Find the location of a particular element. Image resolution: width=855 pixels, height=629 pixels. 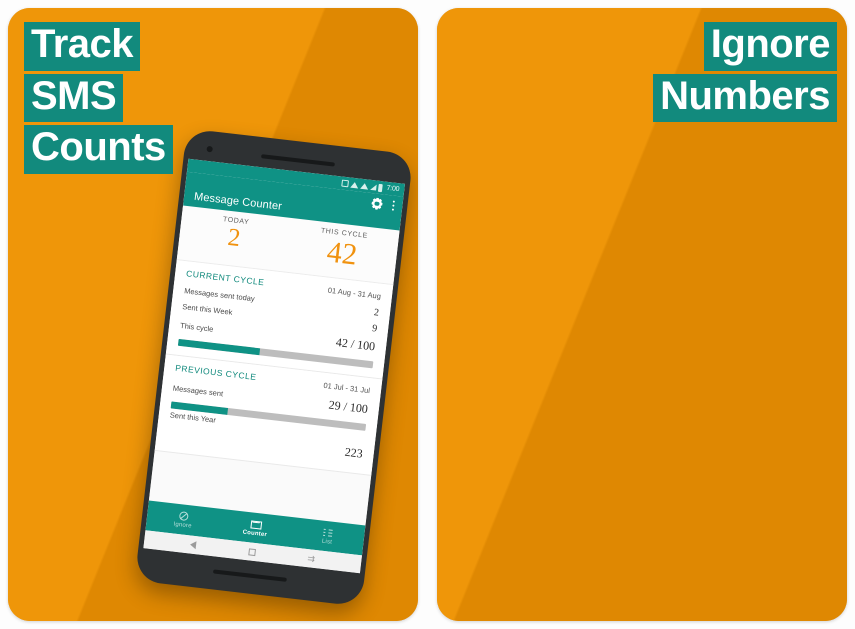

recents-icon: ⇉ is located at coordinates (311, 558).